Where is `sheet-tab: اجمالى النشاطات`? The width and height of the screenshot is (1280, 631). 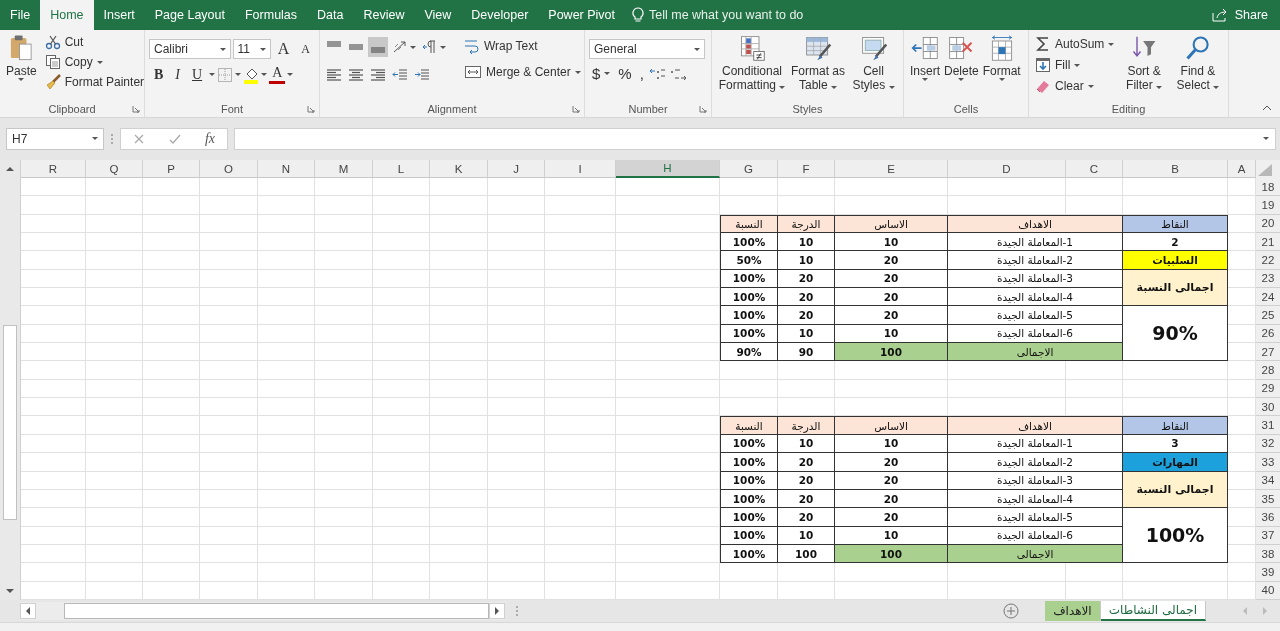
sheet-tab: اجمالى النشاطات is located at coordinates (1153, 611).